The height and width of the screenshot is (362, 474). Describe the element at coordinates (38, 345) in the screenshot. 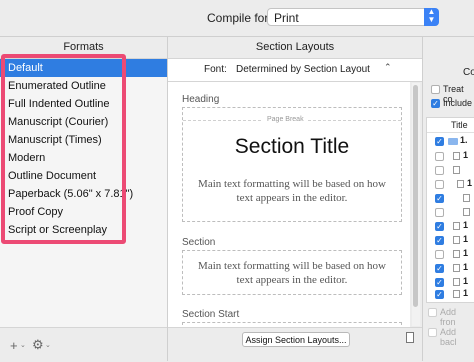

I see `gear-icon: ⚙` at that location.